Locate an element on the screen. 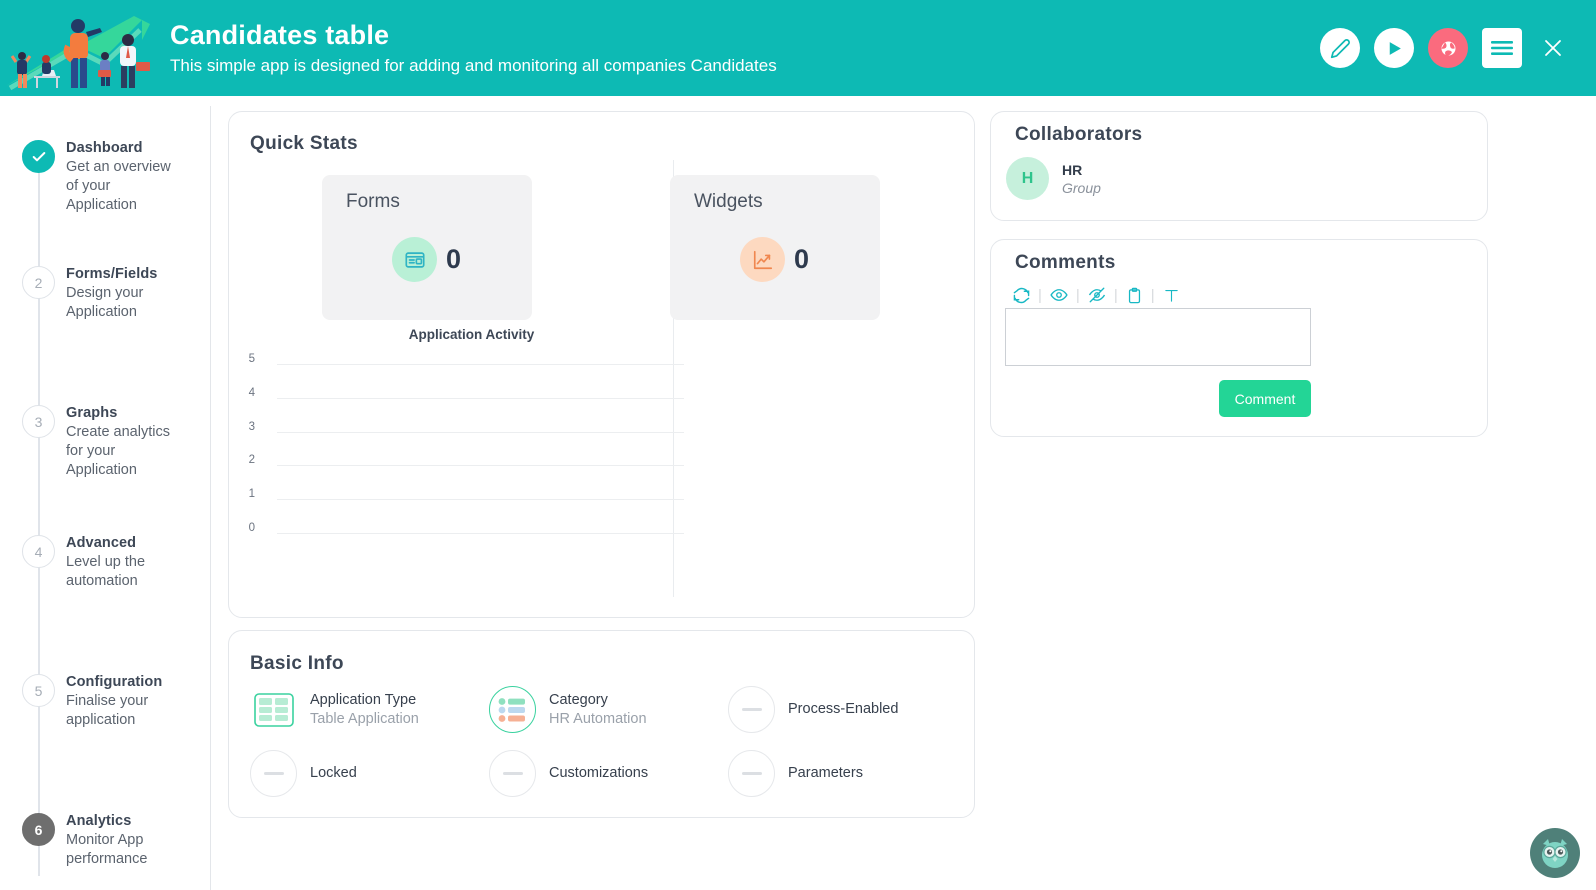  refresh-icon is located at coordinates (1021, 295).